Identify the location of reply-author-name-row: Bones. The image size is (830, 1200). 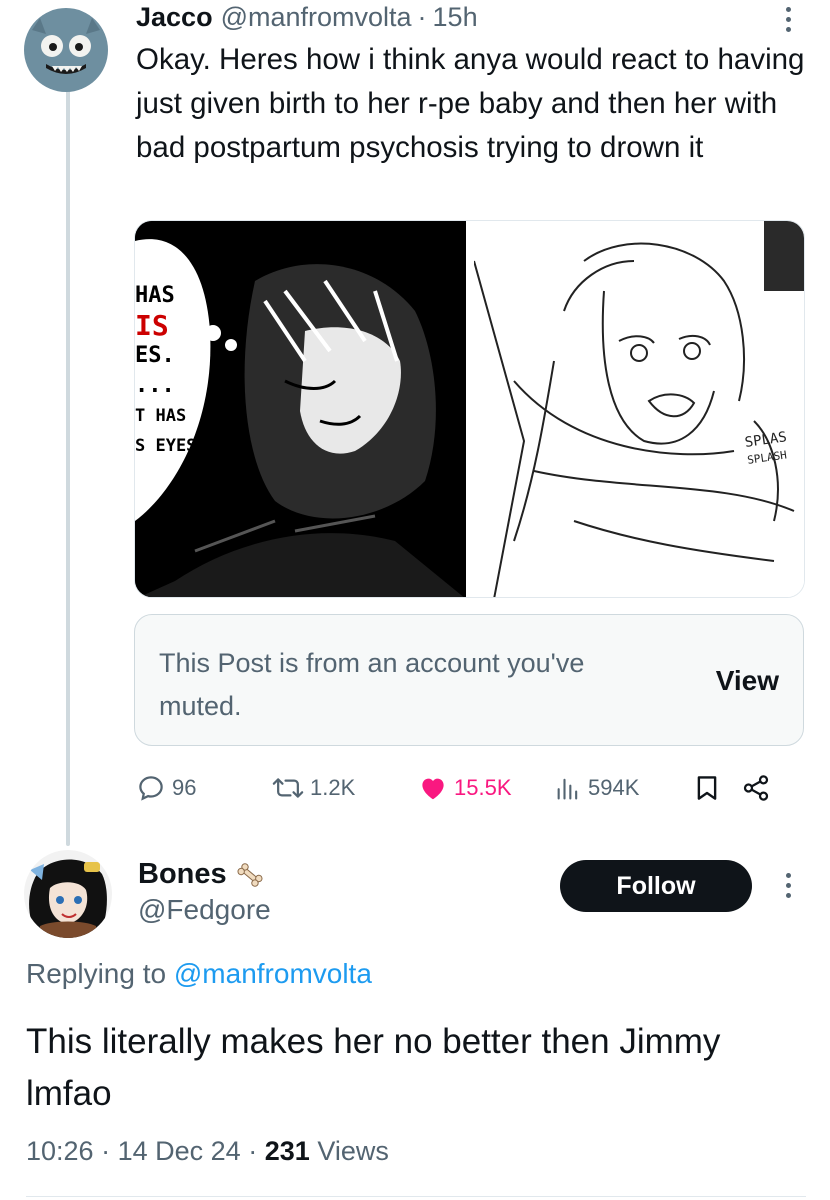
(201, 874).